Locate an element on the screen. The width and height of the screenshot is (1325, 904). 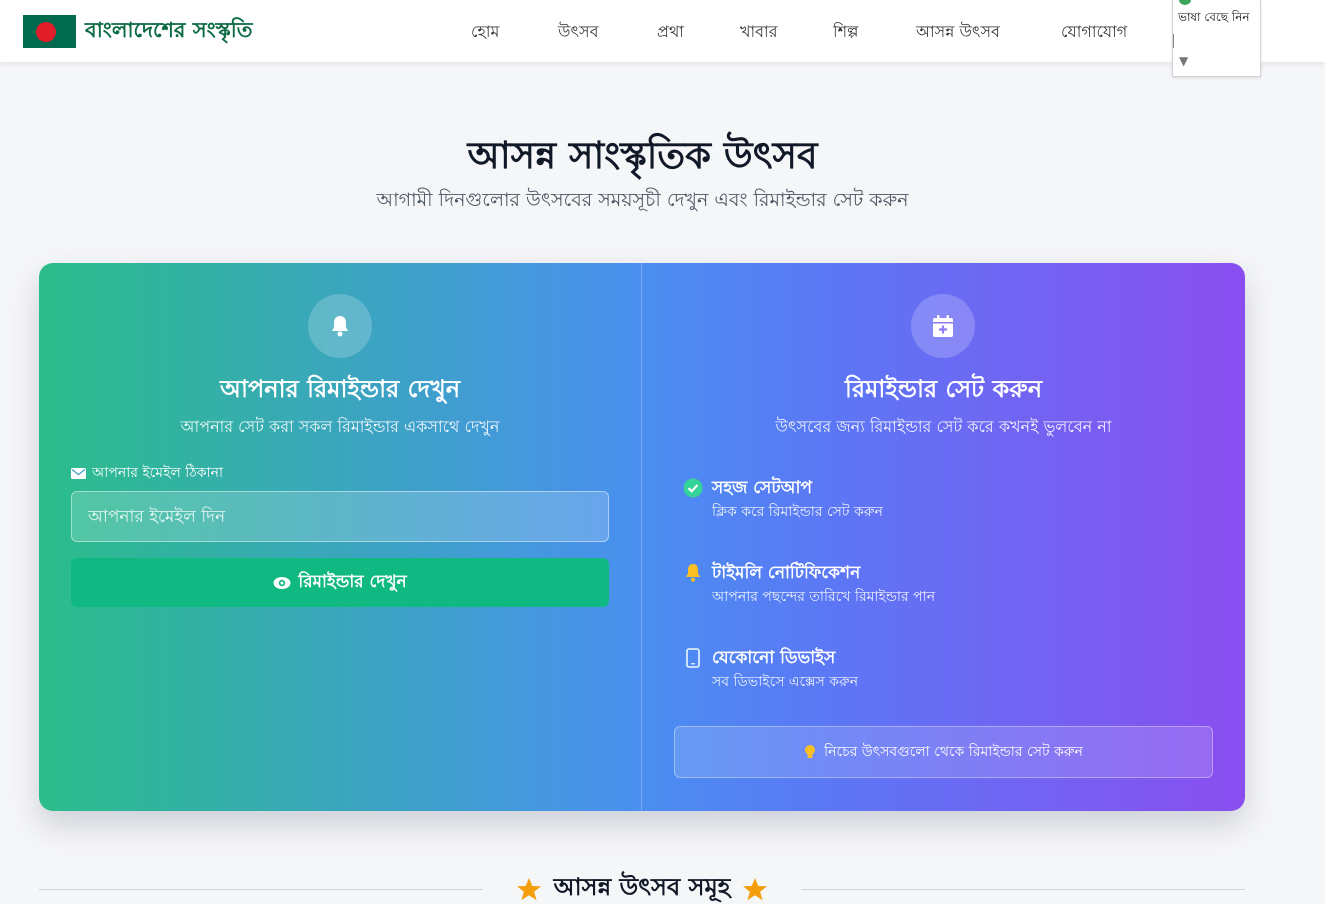
feature-title: সহজ সেটআপ is located at coordinates (762, 488).